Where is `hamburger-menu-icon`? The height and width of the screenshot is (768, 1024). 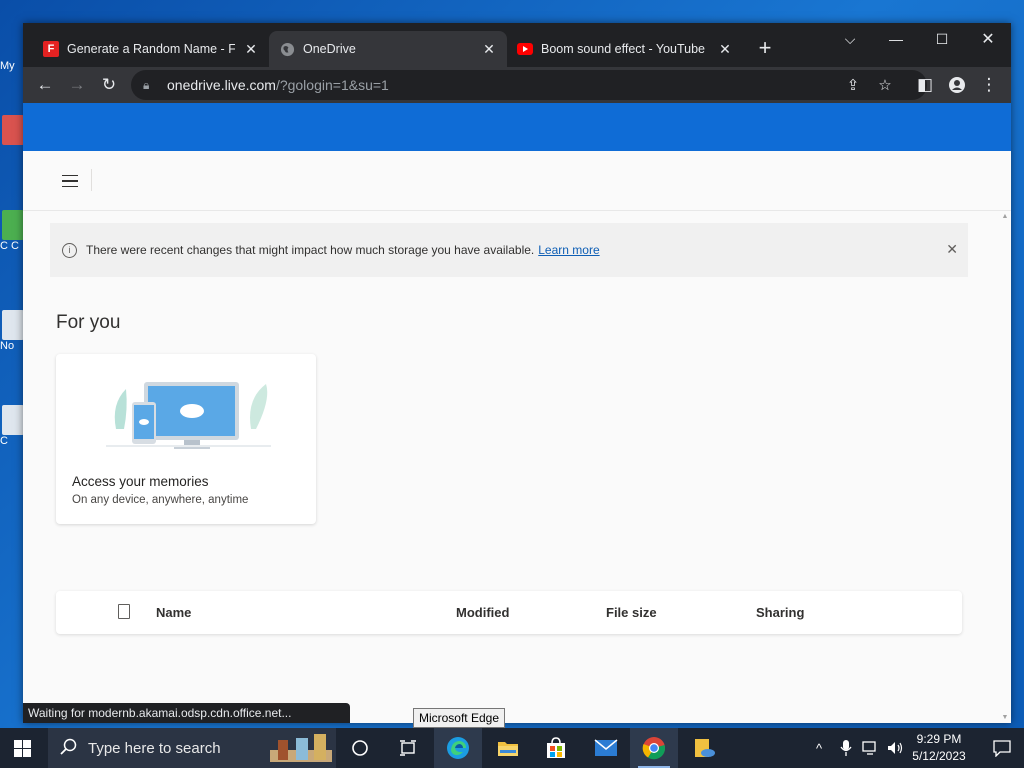
hamburger-menu-icon is located at coordinates (70, 181).